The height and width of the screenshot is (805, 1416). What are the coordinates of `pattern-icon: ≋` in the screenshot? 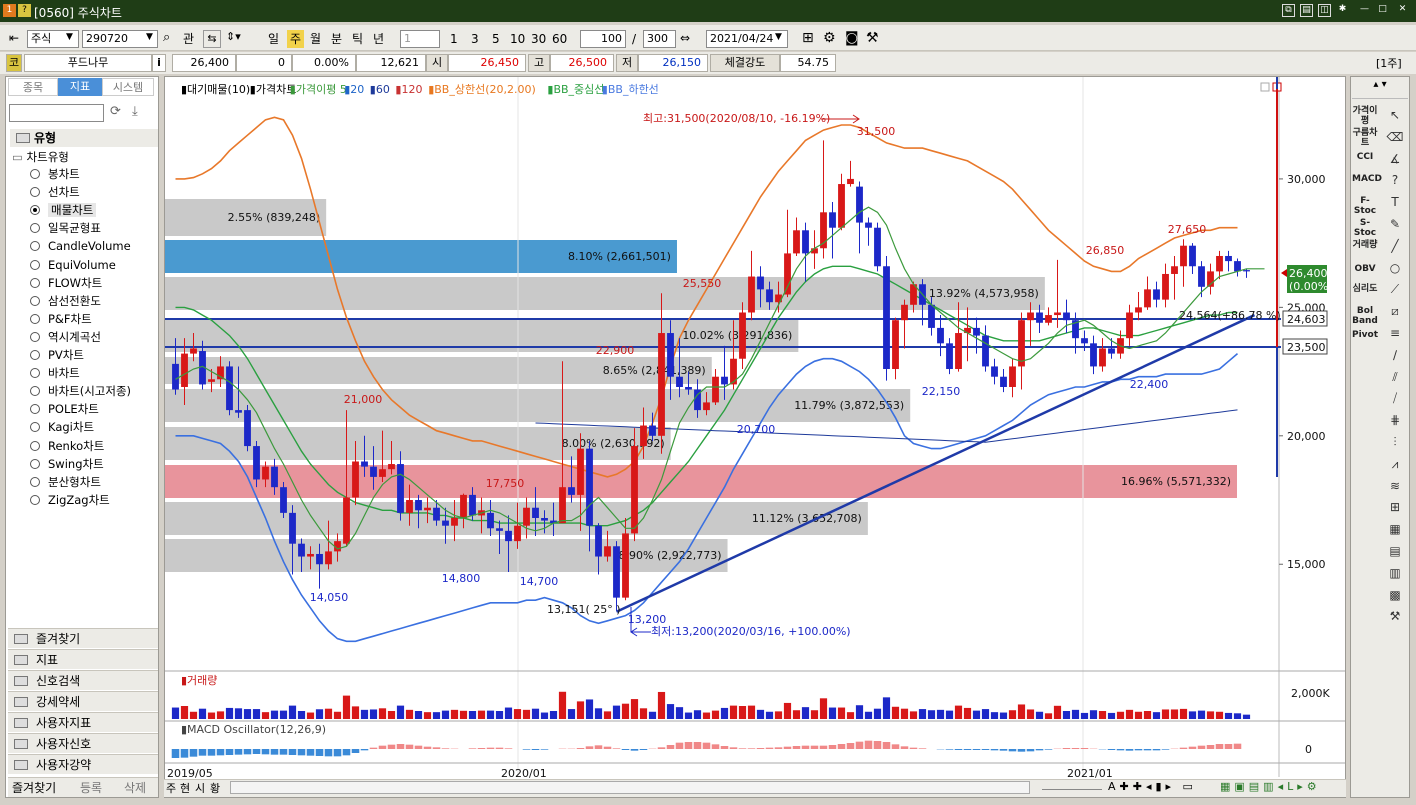 It's located at (1395, 486).